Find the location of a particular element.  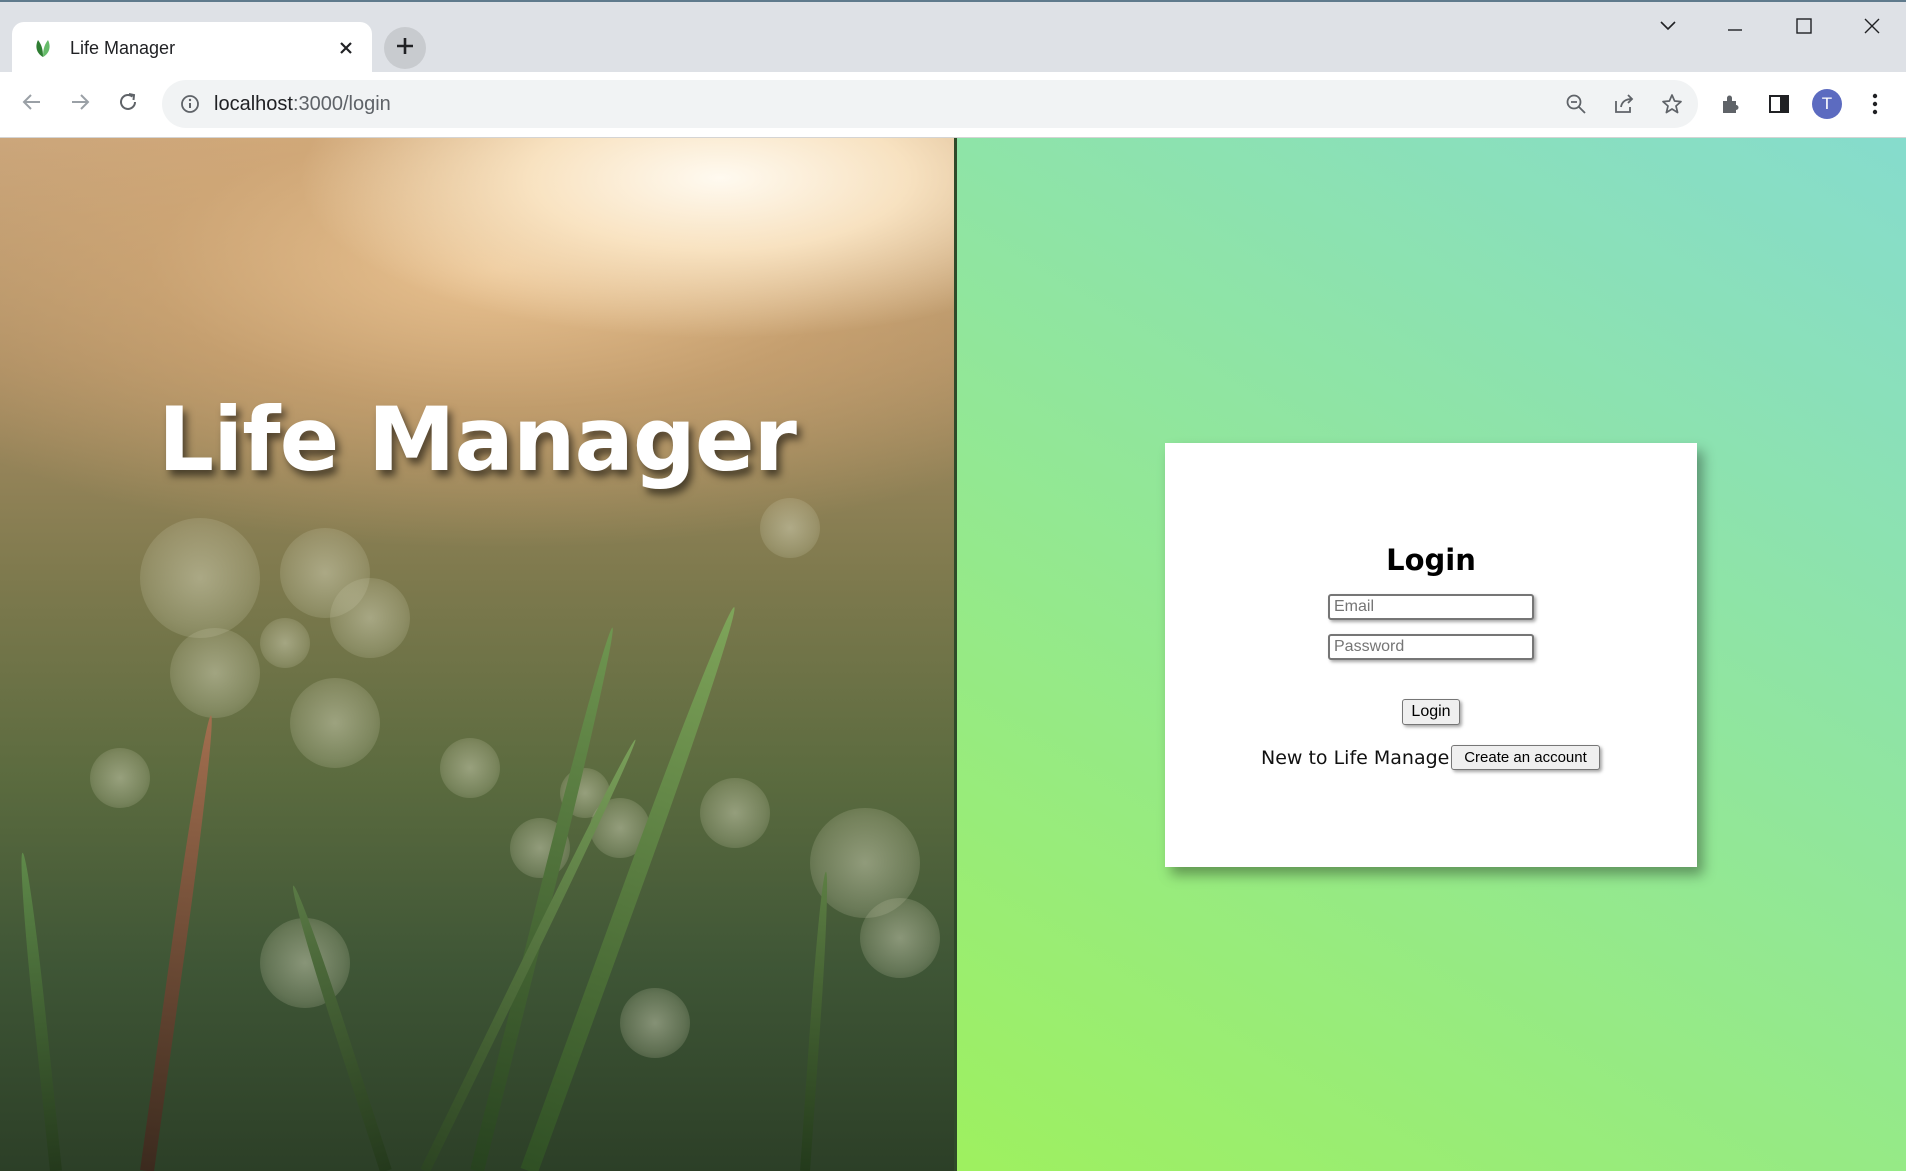

signup-prompt: New to Life Manager? is located at coordinates (1364, 758).